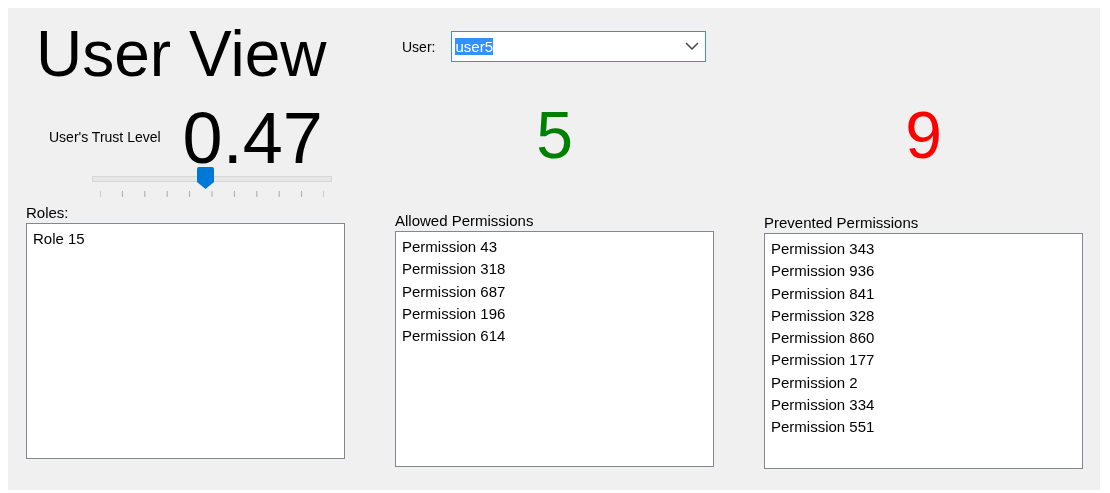 This screenshot has width=1110, height=493. Describe the element at coordinates (554, 349) in the screenshot. I see `list-box: Permission 43 Permission 318 Permission 687 Permission 196 Permission 614` at that location.